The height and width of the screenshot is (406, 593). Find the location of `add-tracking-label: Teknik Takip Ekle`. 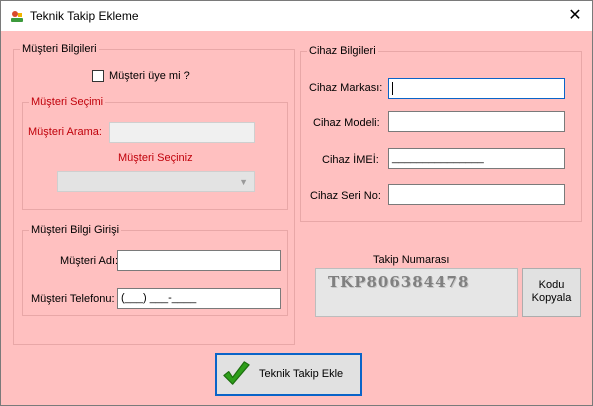

add-tracking-label: Teknik Takip Ekle is located at coordinates (301, 374).